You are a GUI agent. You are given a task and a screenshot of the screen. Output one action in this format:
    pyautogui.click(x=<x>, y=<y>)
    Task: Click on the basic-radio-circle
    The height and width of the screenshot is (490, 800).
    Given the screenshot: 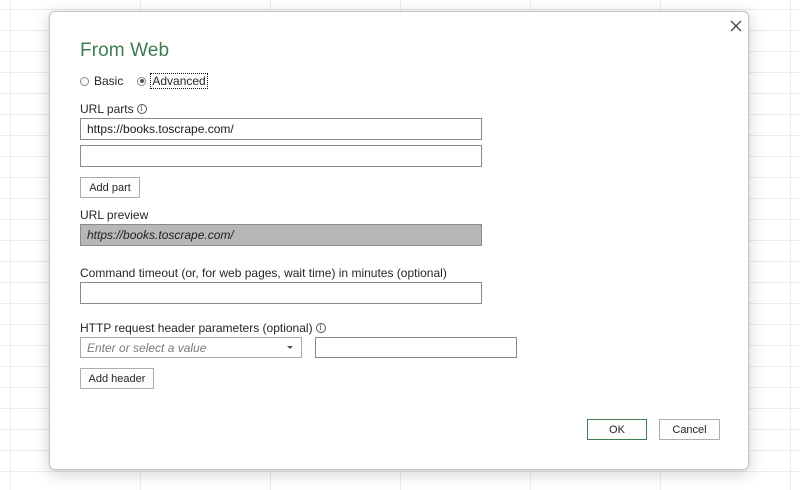 What is the action you would take?
    pyautogui.click(x=84, y=81)
    